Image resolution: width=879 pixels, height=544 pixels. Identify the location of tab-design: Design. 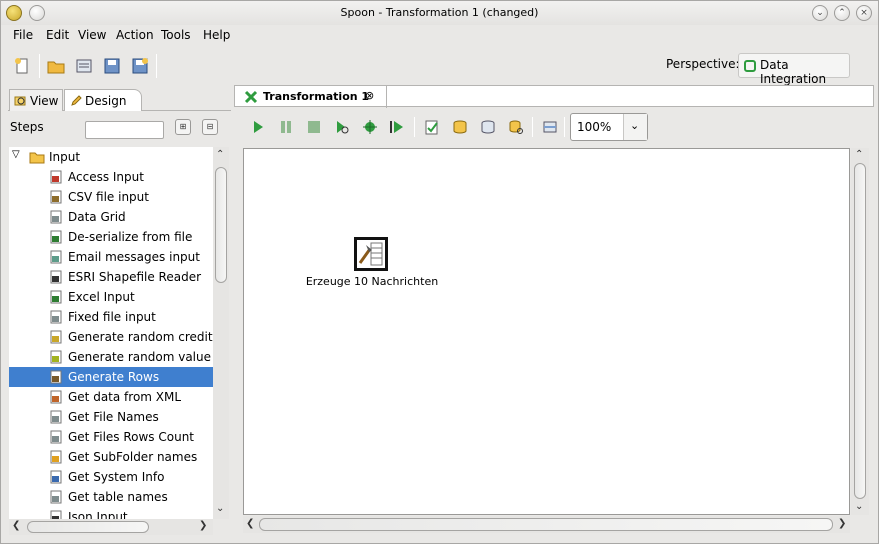
(103, 100).